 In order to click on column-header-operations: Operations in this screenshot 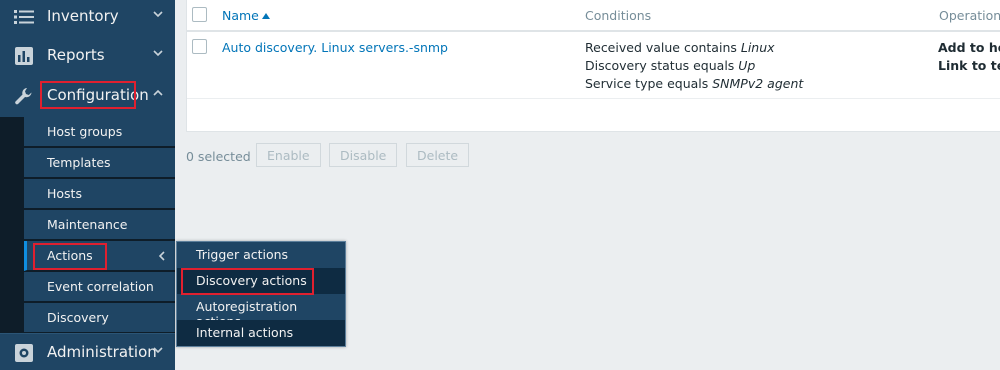, I will do `click(969, 15)`.